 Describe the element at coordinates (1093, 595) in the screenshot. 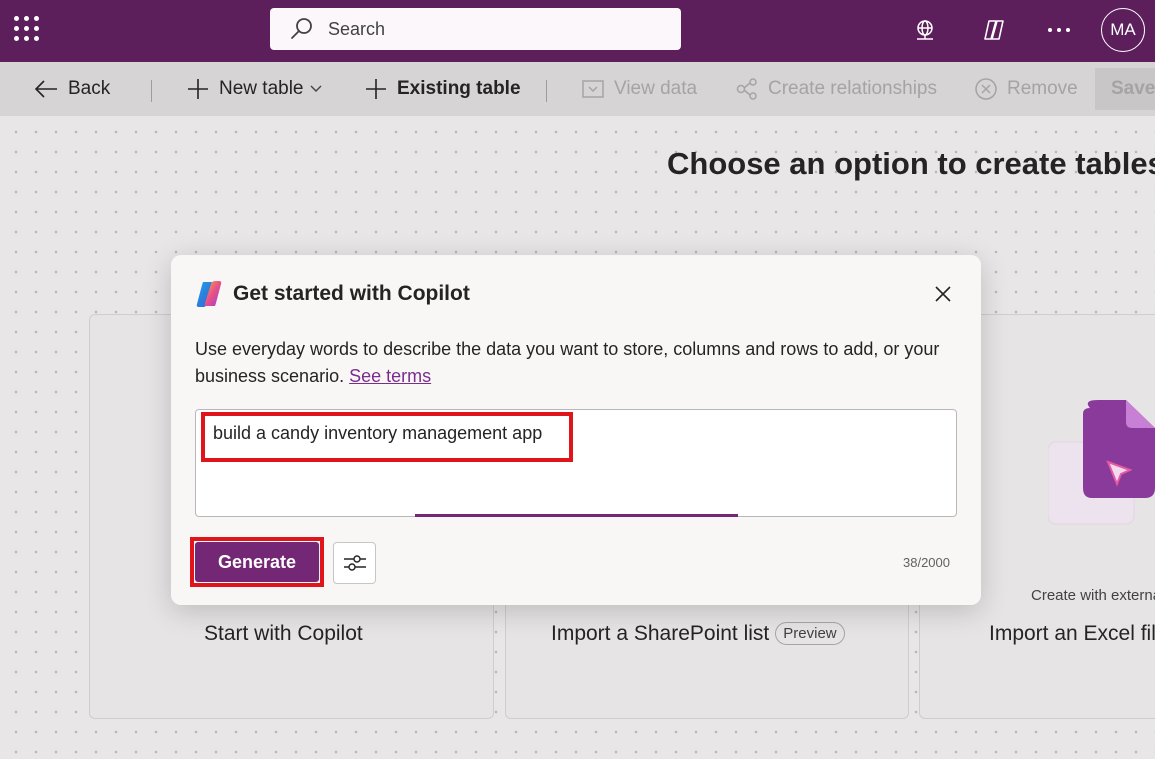

I see `card-subtitle-excel: Create with external data` at that location.